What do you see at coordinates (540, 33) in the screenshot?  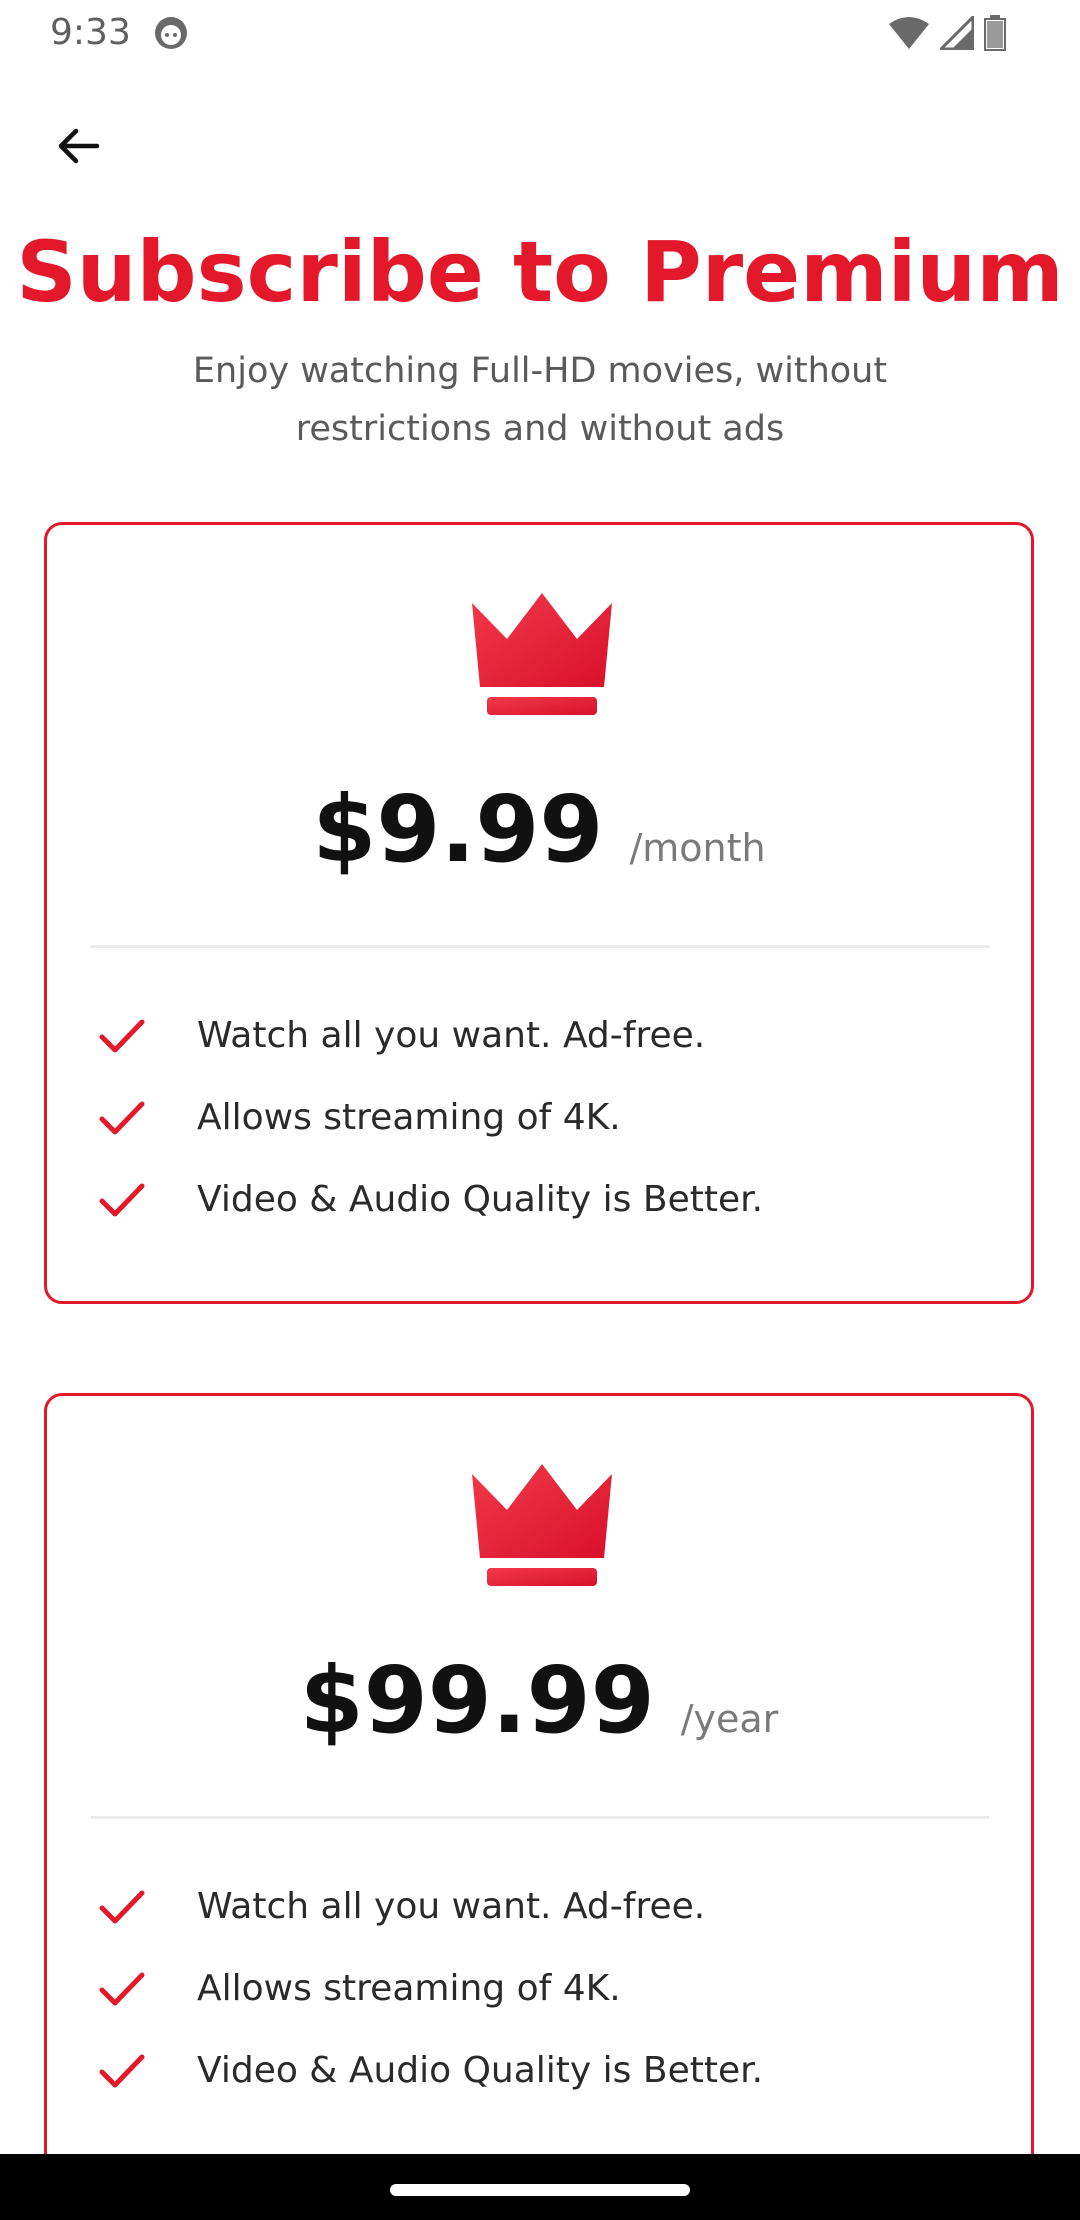 I see `status-bar: 9:33` at bounding box center [540, 33].